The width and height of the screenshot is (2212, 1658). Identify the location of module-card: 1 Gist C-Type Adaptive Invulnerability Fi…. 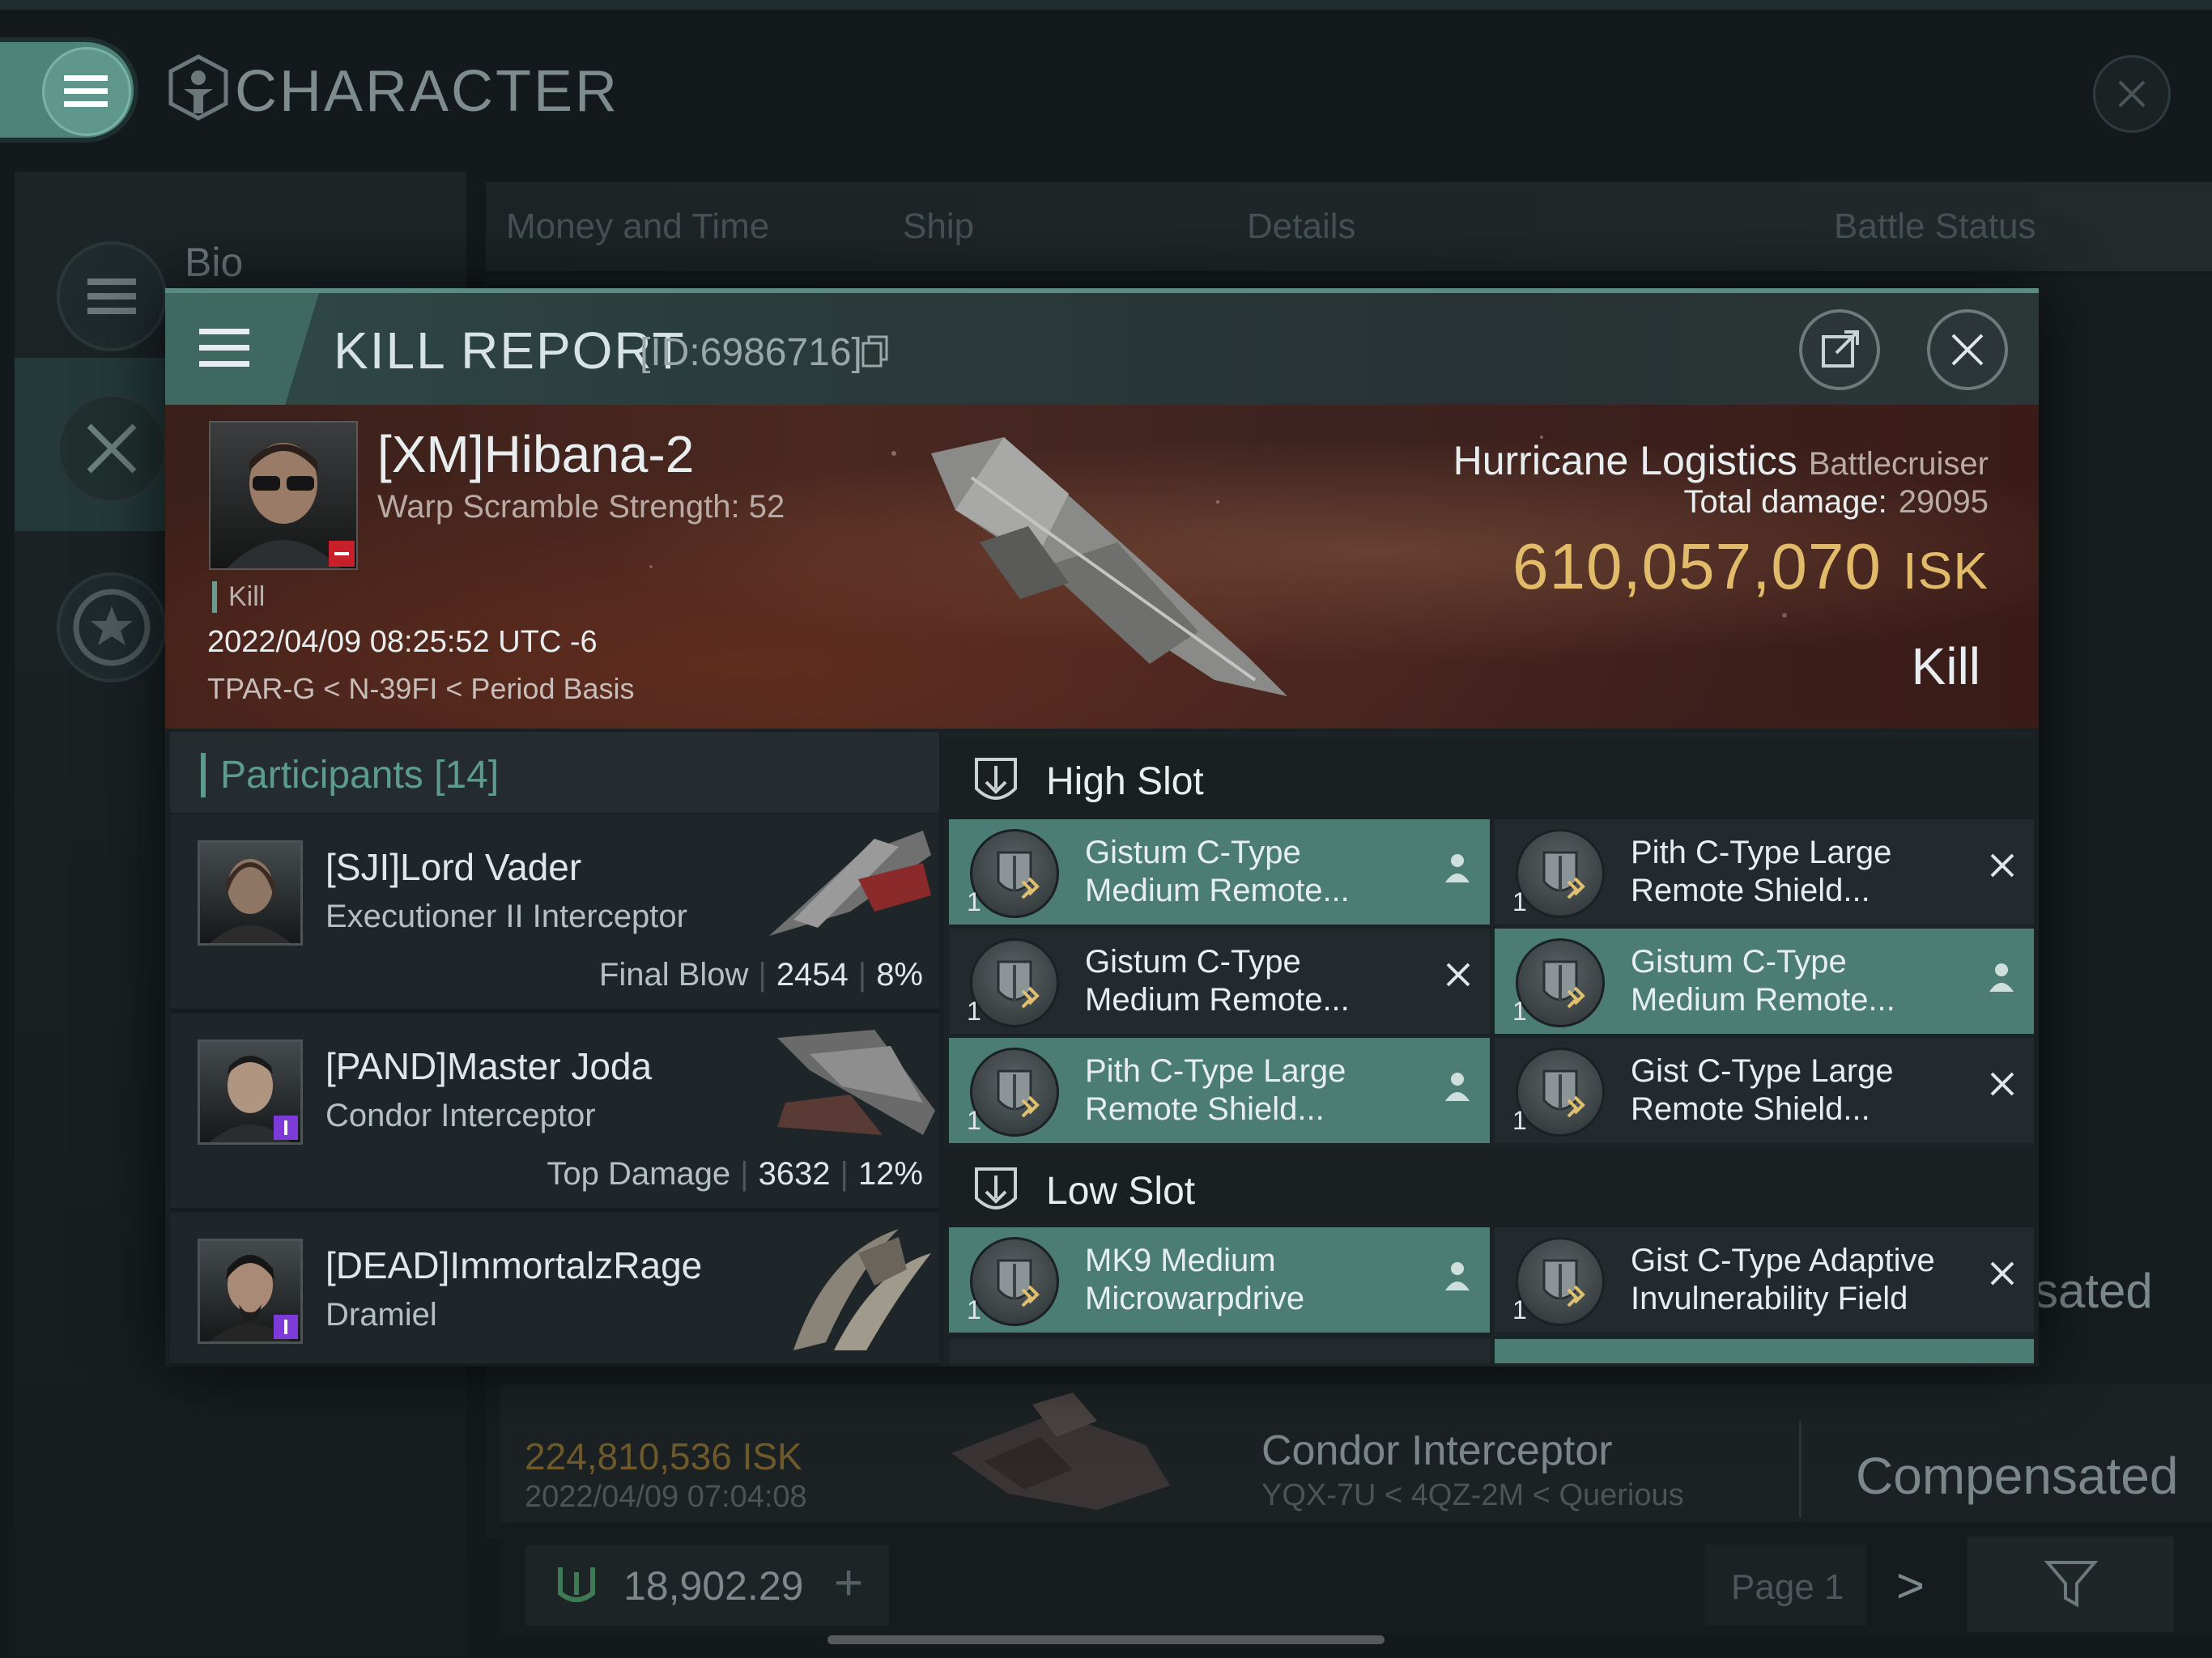
(1764, 1280).